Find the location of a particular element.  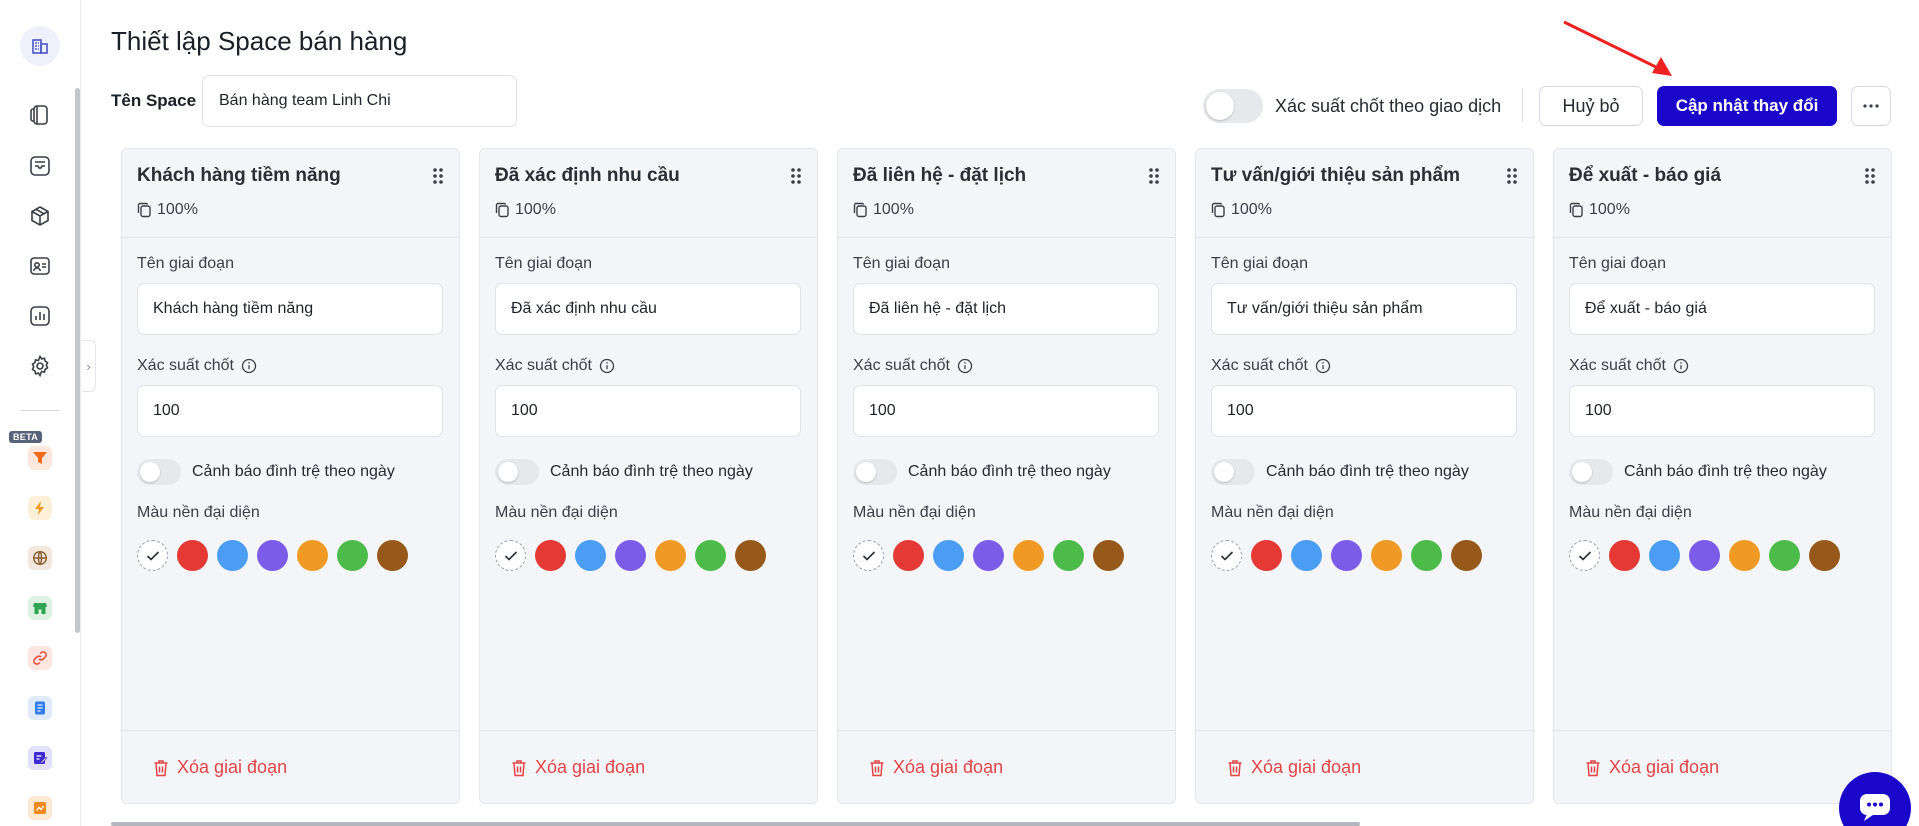

box-icon is located at coordinates (40, 216).